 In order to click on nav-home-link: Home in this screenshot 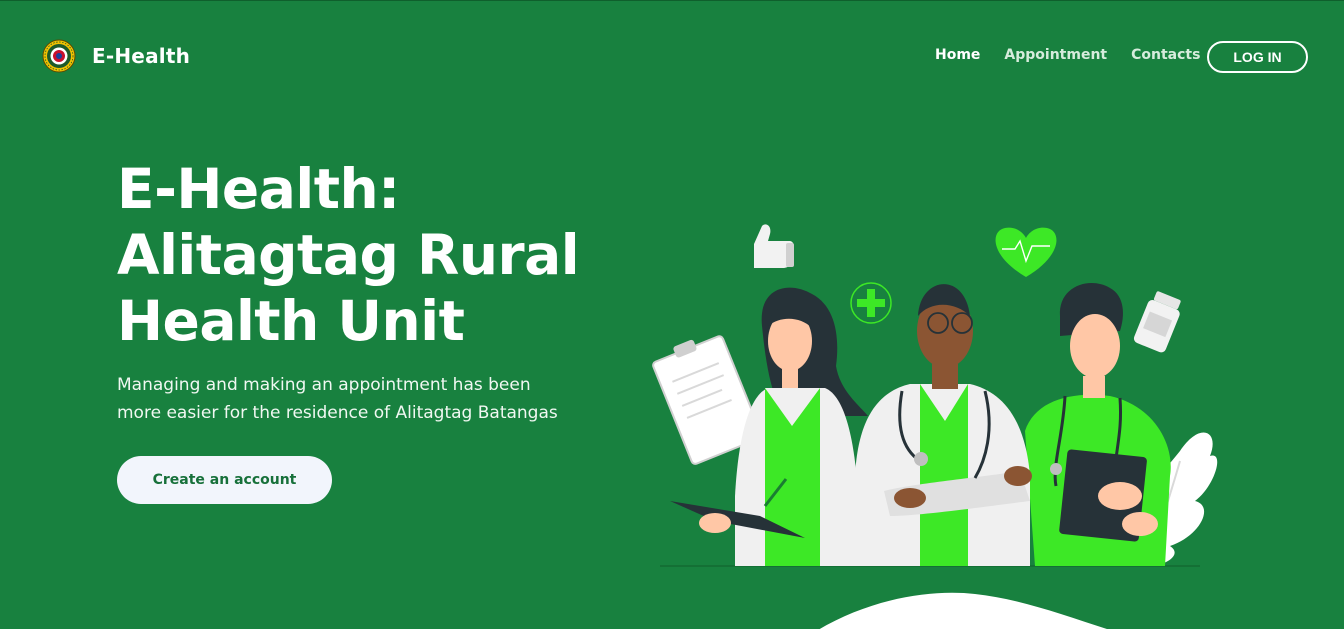, I will do `click(957, 55)`.